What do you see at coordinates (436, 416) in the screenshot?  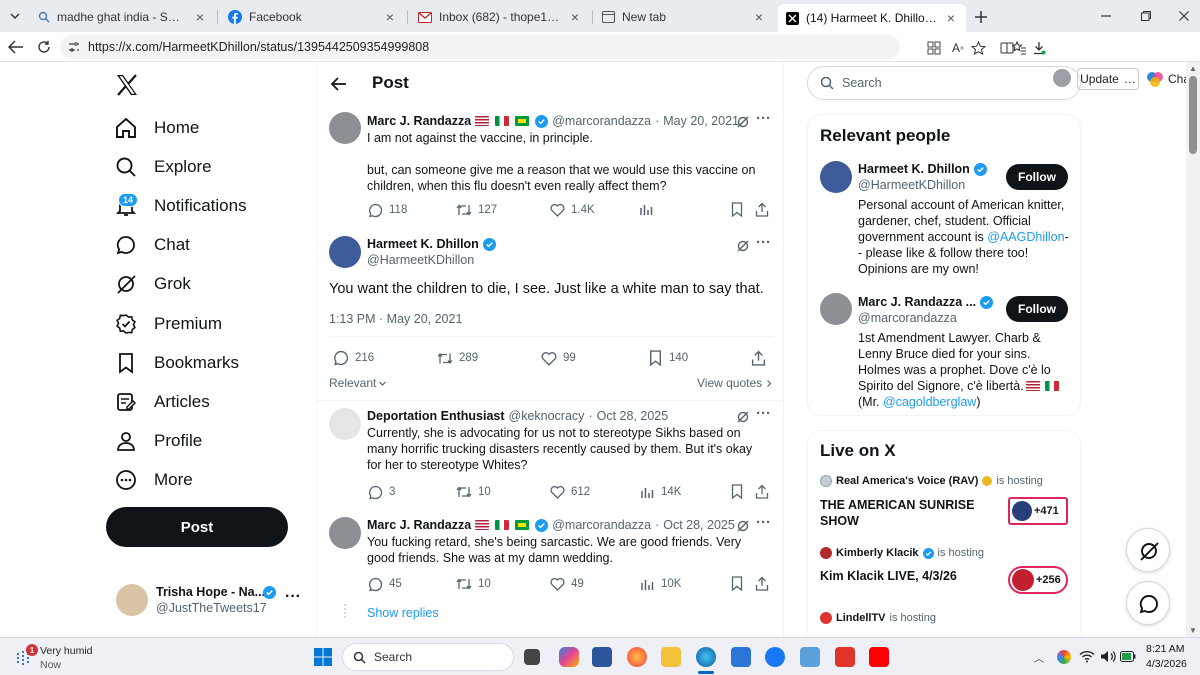 I see `author-name: Deportation Enthusiast` at bounding box center [436, 416].